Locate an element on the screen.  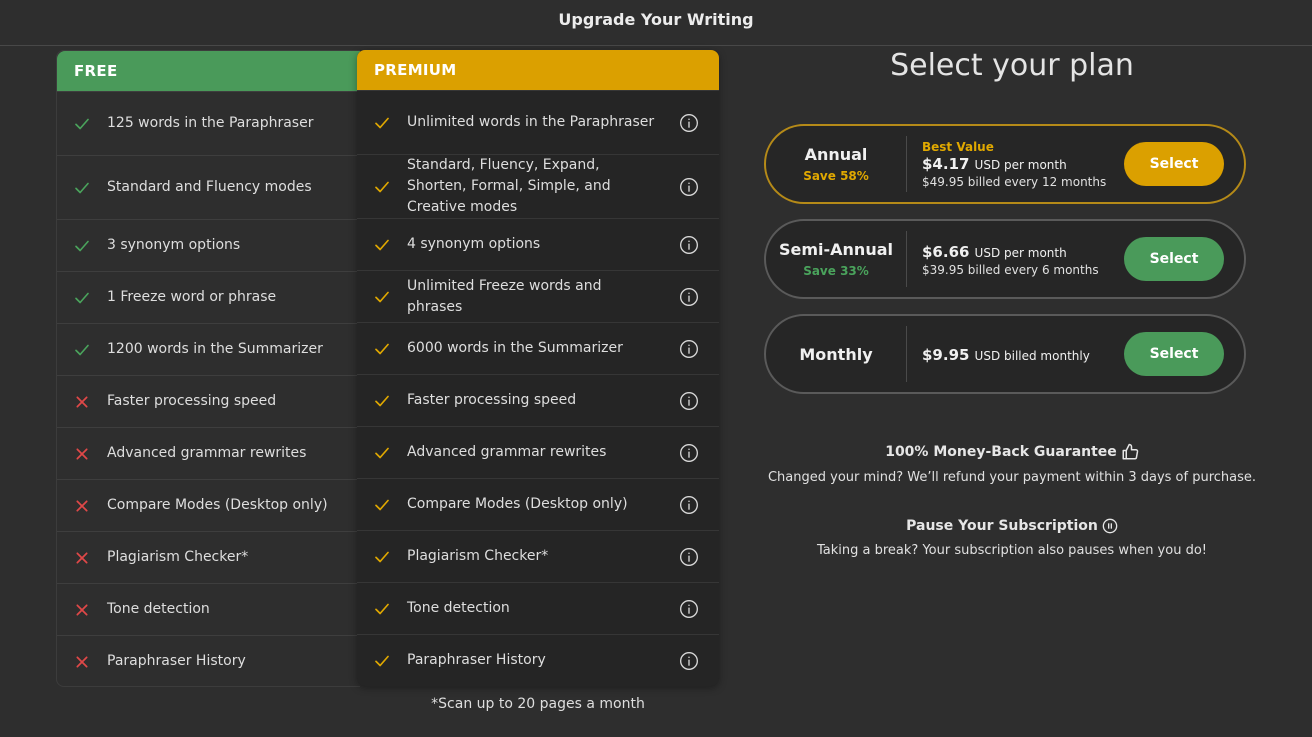
plan-savings: Save 58% is located at coordinates (836, 176).